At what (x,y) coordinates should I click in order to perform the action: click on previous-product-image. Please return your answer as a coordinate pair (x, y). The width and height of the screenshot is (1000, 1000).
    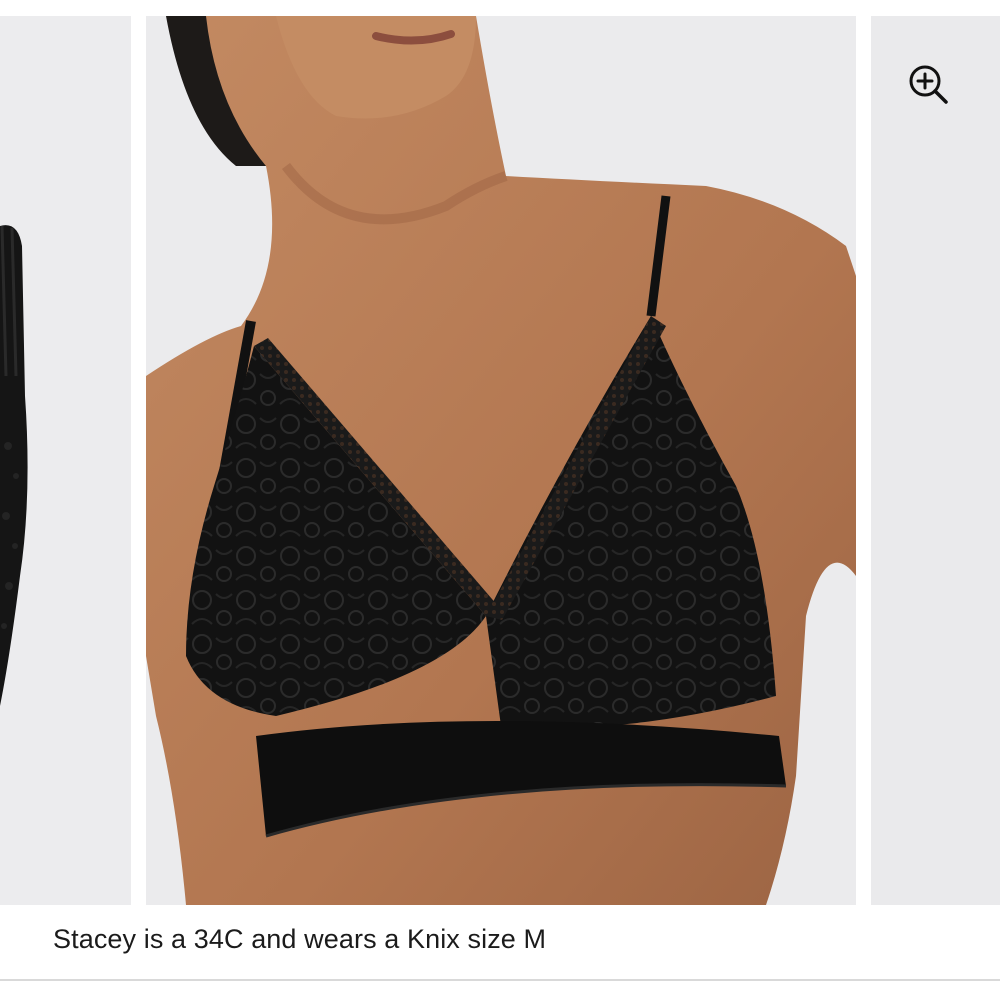
    Looking at the image, I should click on (65, 460).